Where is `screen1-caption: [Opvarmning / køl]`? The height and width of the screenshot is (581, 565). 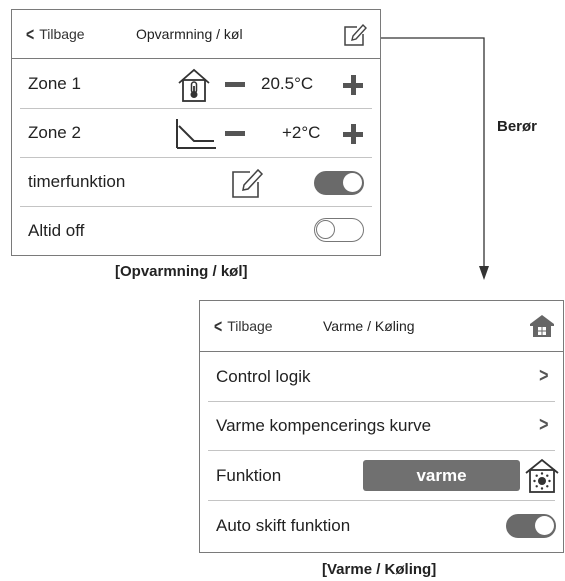 screen1-caption: [Opvarmning / køl] is located at coordinates (181, 271).